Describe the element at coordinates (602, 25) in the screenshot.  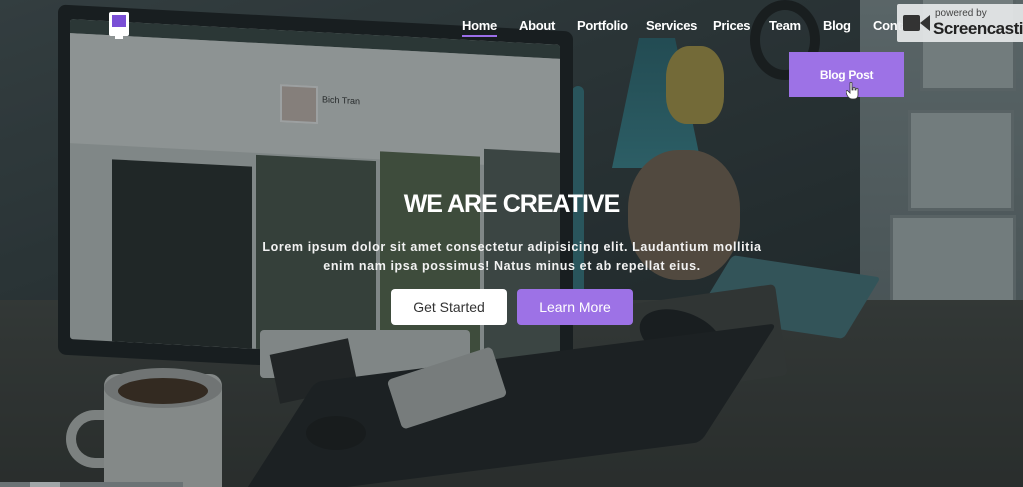
I see `nav-item-portfolio: Portfolio` at that location.